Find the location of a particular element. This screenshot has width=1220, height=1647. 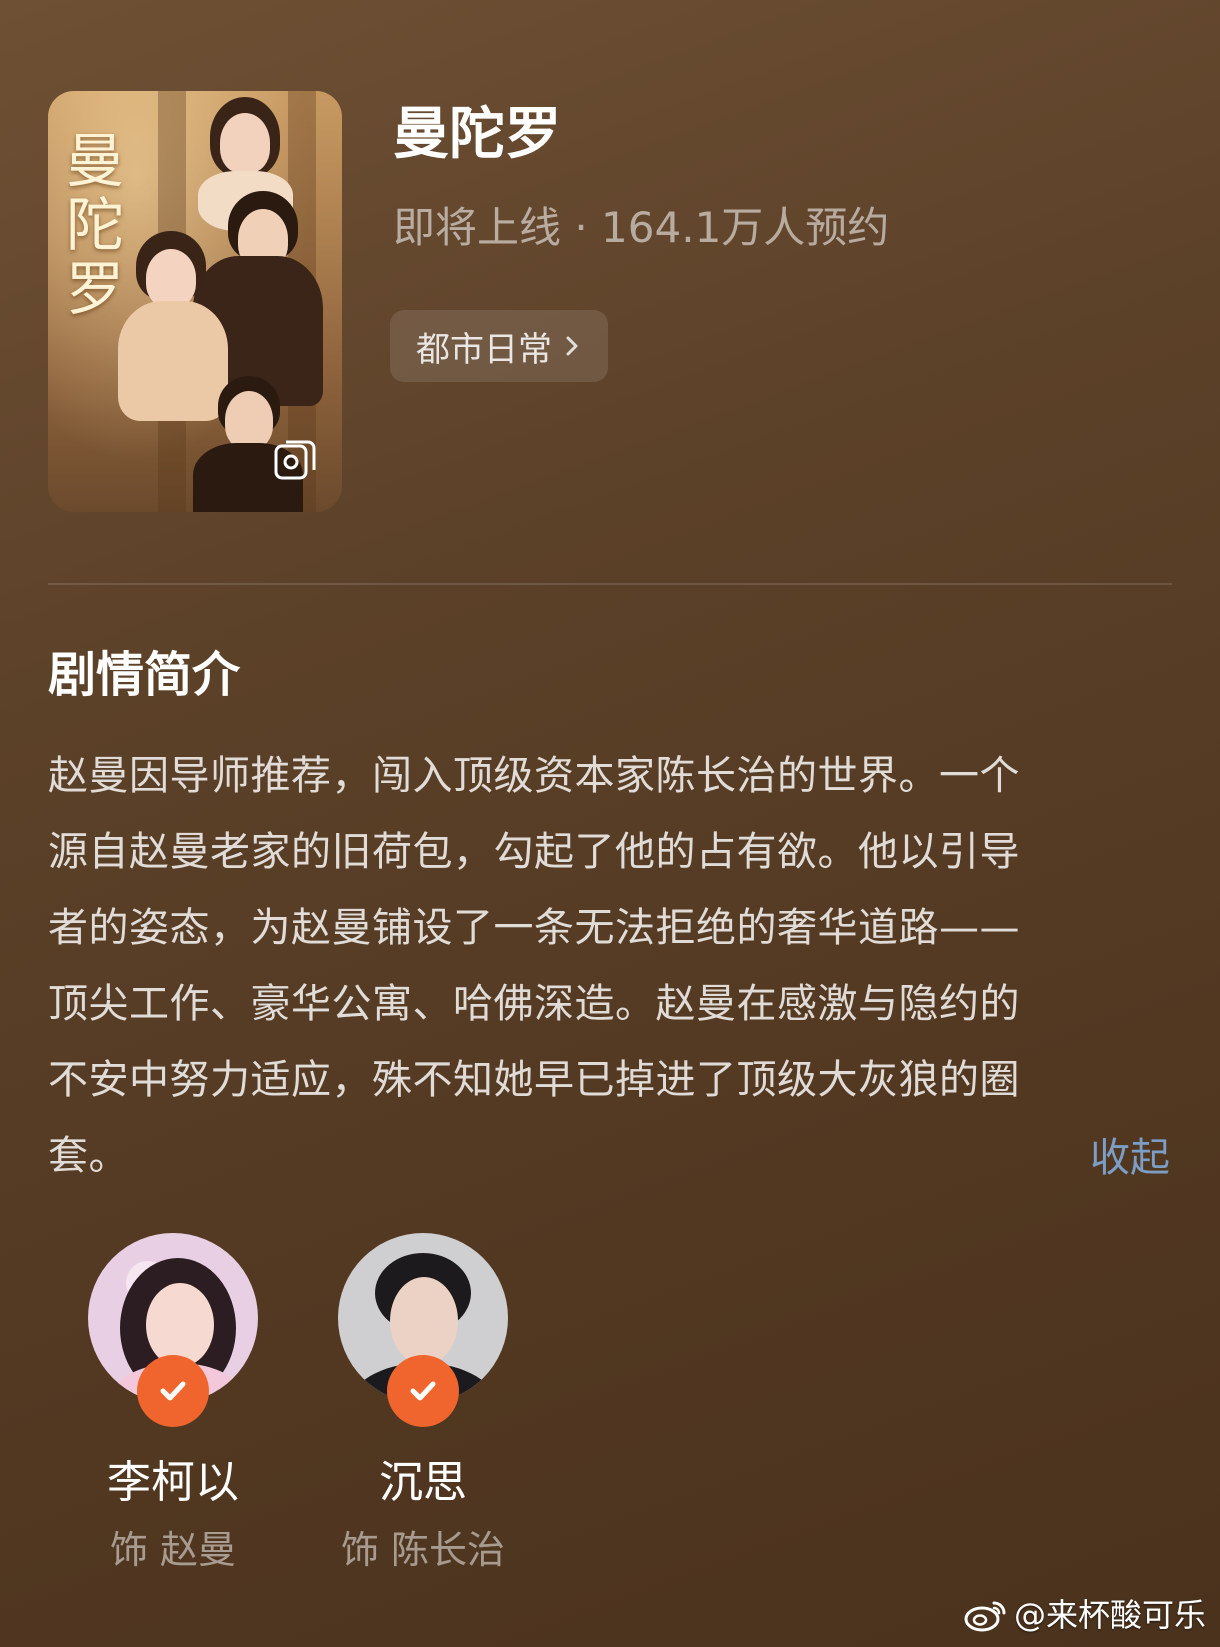

genre-tag-button: 都市日常 is located at coordinates (499, 346).